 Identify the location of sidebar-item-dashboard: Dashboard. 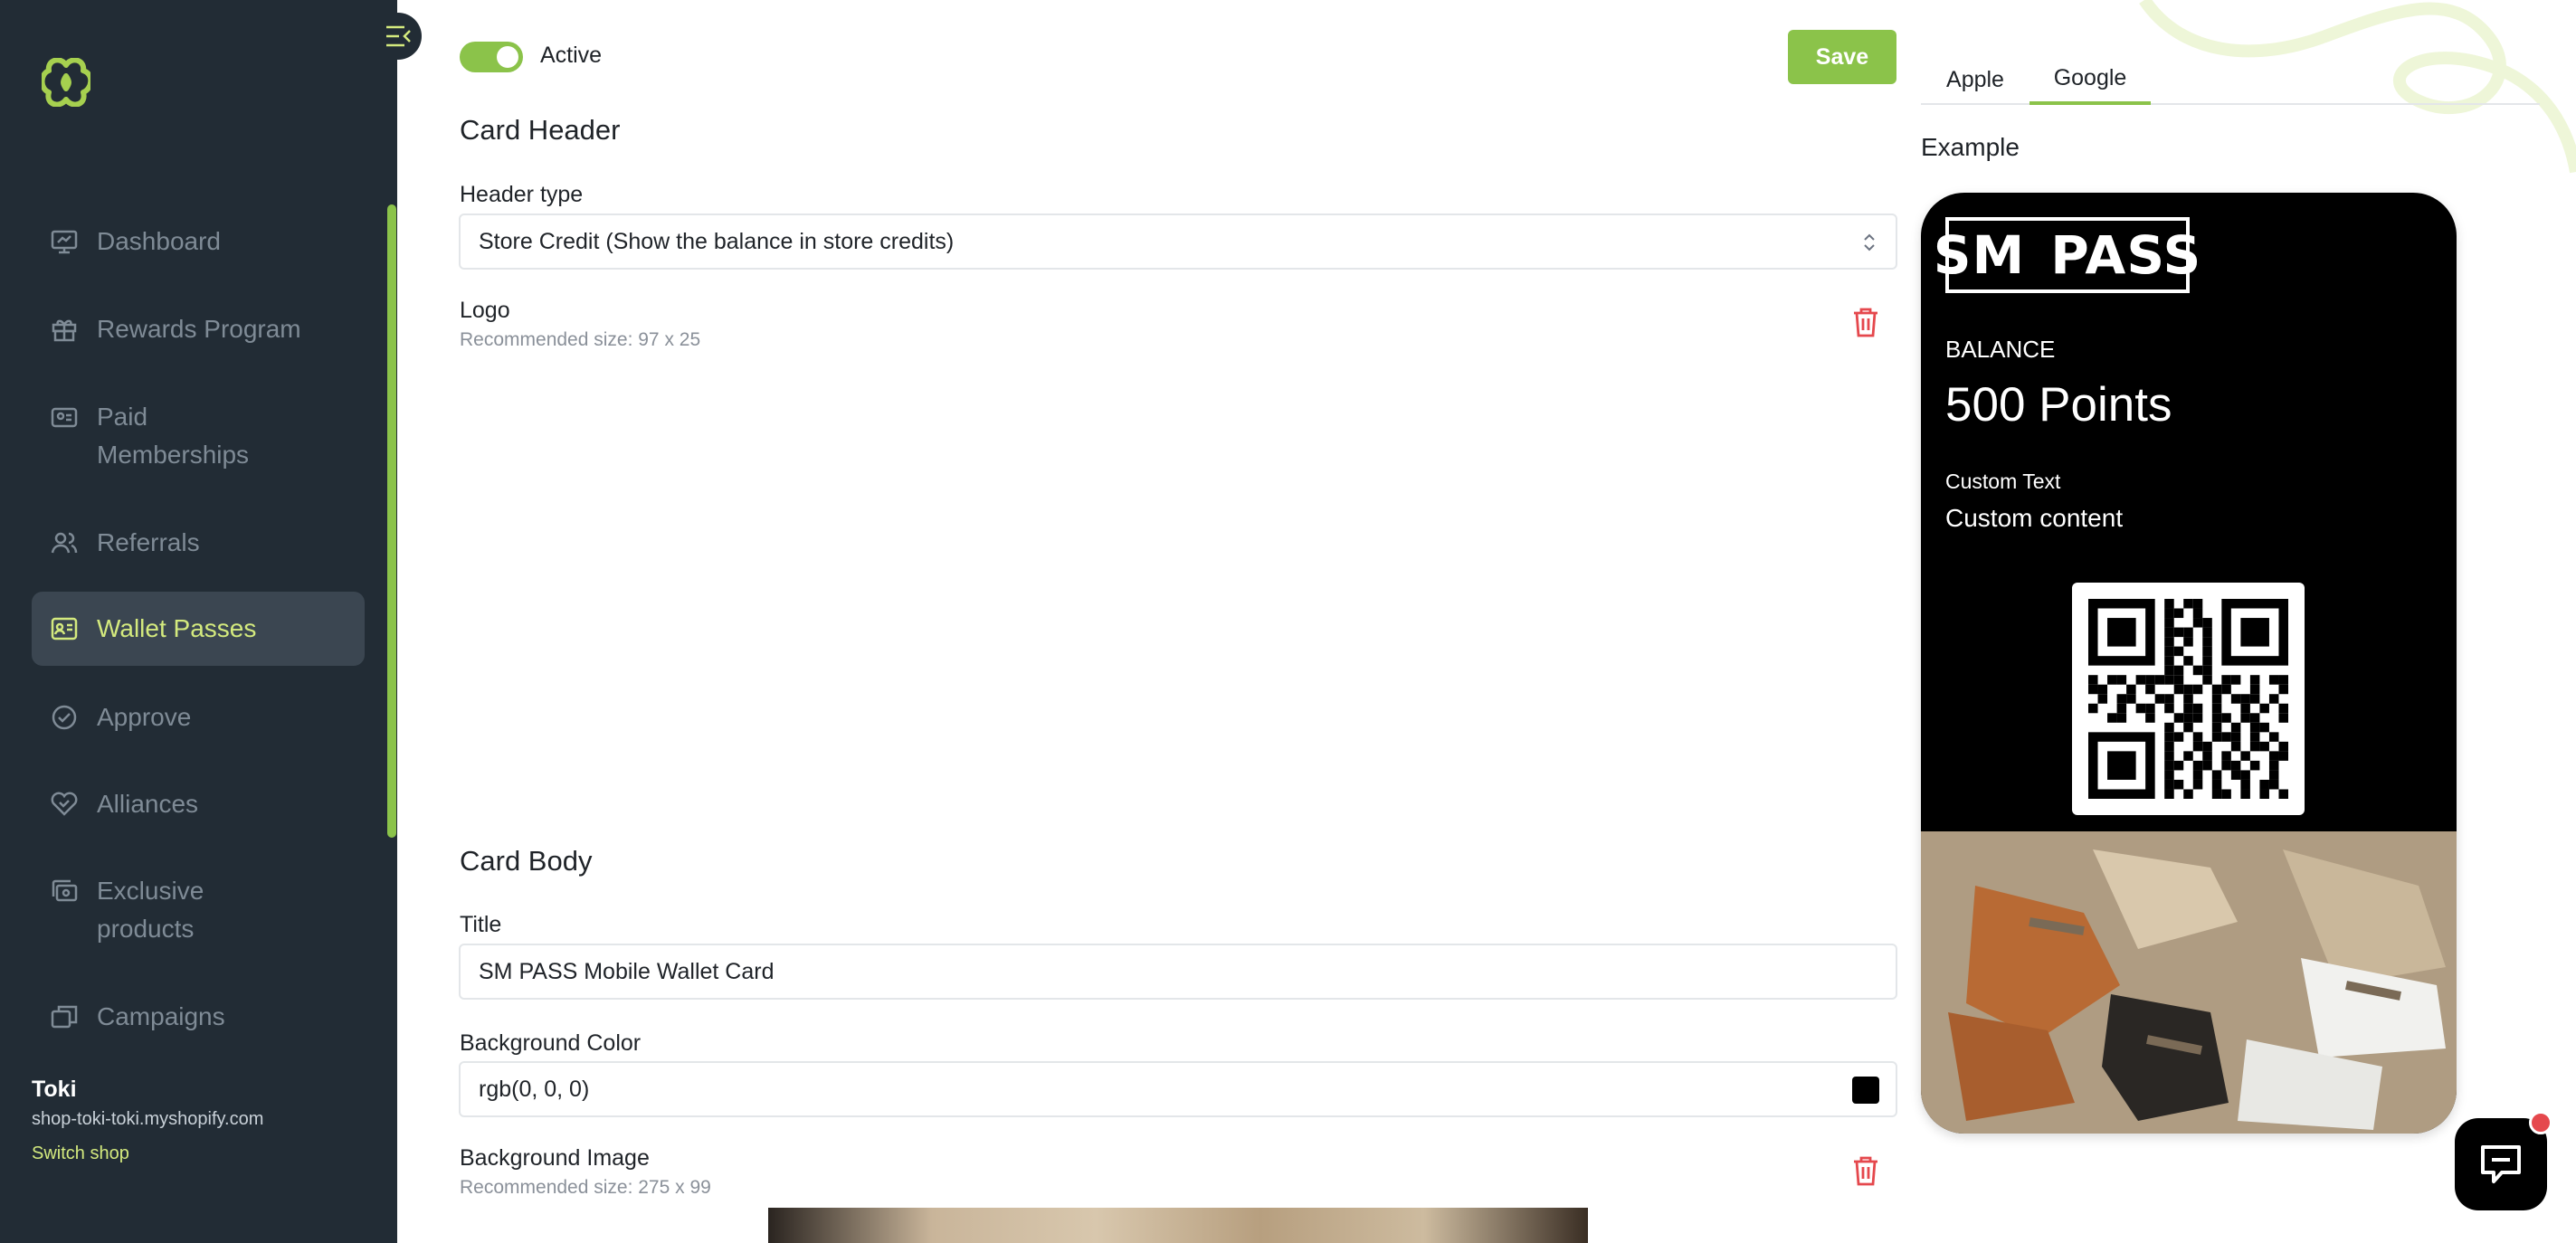
(198, 242).